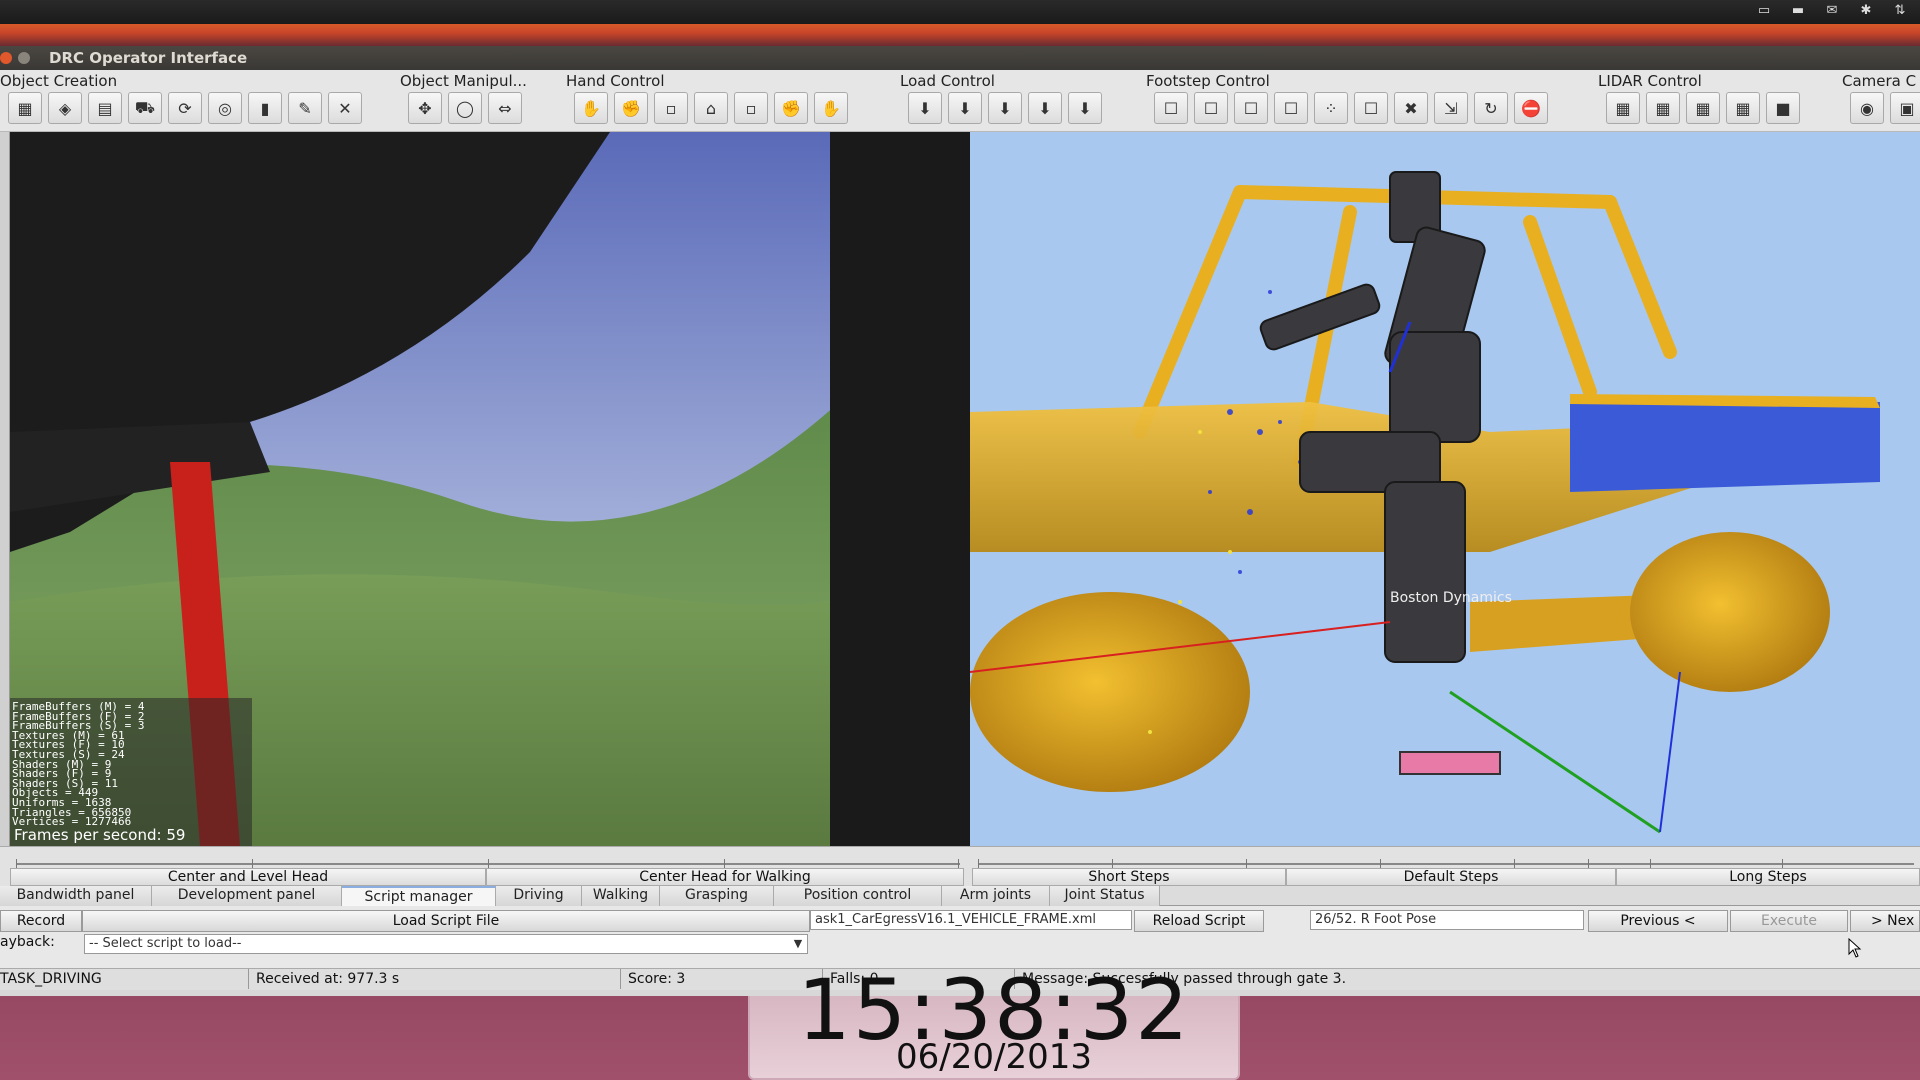 The image size is (1920, 1080). What do you see at coordinates (100, 835) in the screenshot?
I see `fps-readout: Frames per second: 59` at bounding box center [100, 835].